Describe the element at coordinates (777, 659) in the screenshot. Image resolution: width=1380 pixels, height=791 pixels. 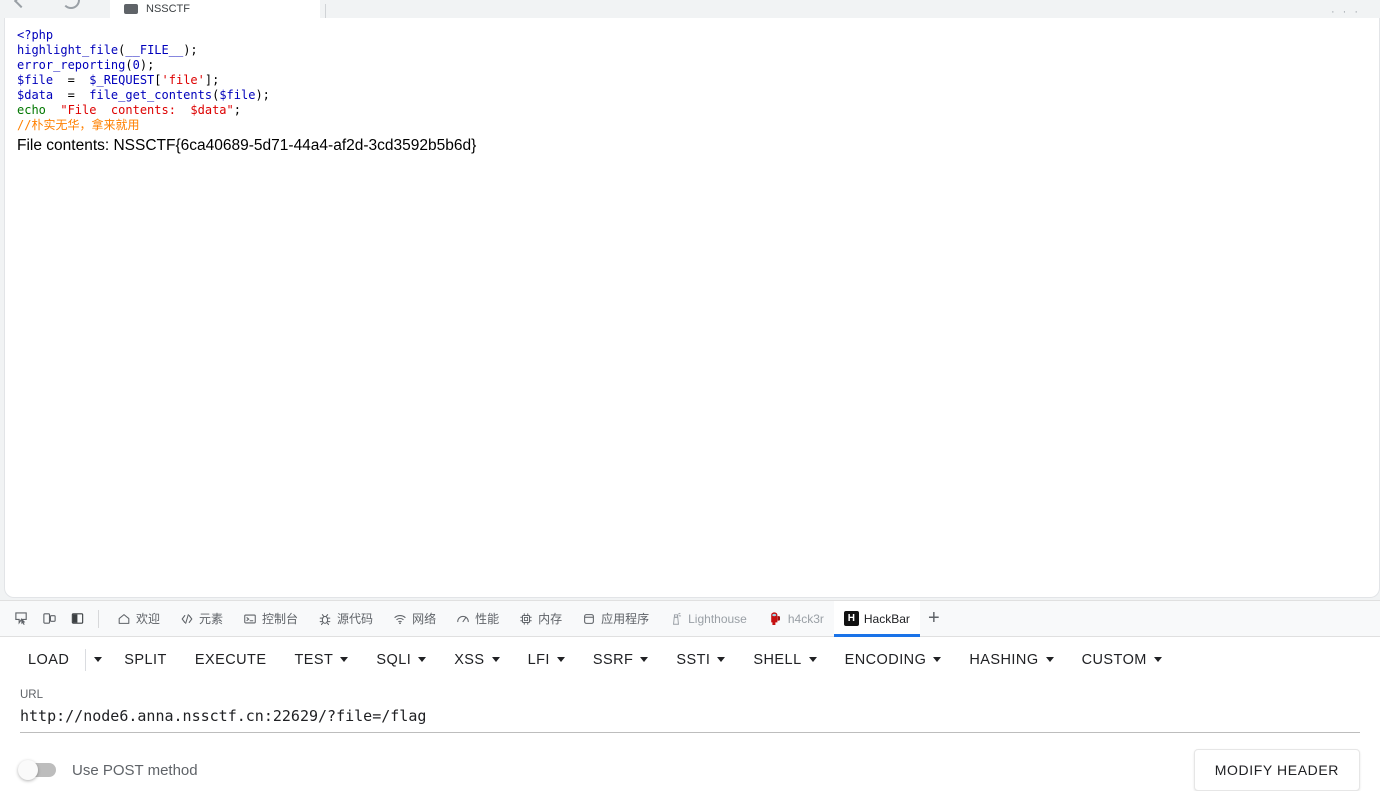
I see `hackbar-btn-label: SHELL` at that location.